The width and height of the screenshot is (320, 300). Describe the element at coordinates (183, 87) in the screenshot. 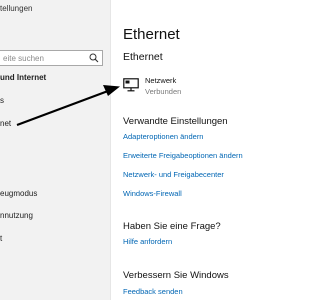

I see `network-item: Netzwerk Verbunden` at that location.